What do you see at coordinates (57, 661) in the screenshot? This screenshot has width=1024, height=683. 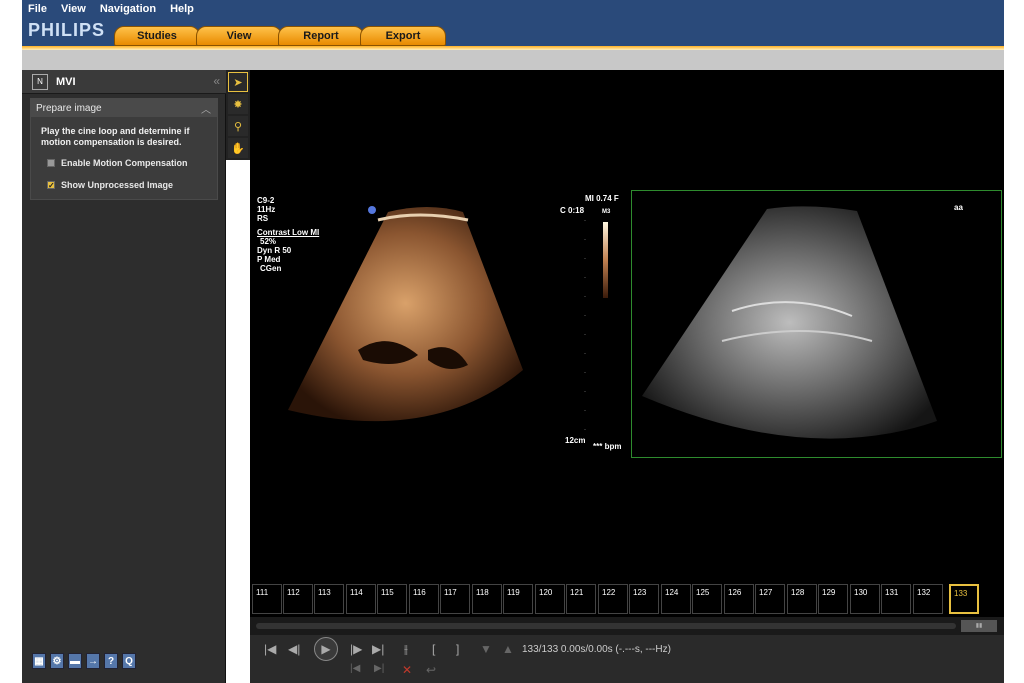 I see `settings-icon: ⚙` at bounding box center [57, 661].